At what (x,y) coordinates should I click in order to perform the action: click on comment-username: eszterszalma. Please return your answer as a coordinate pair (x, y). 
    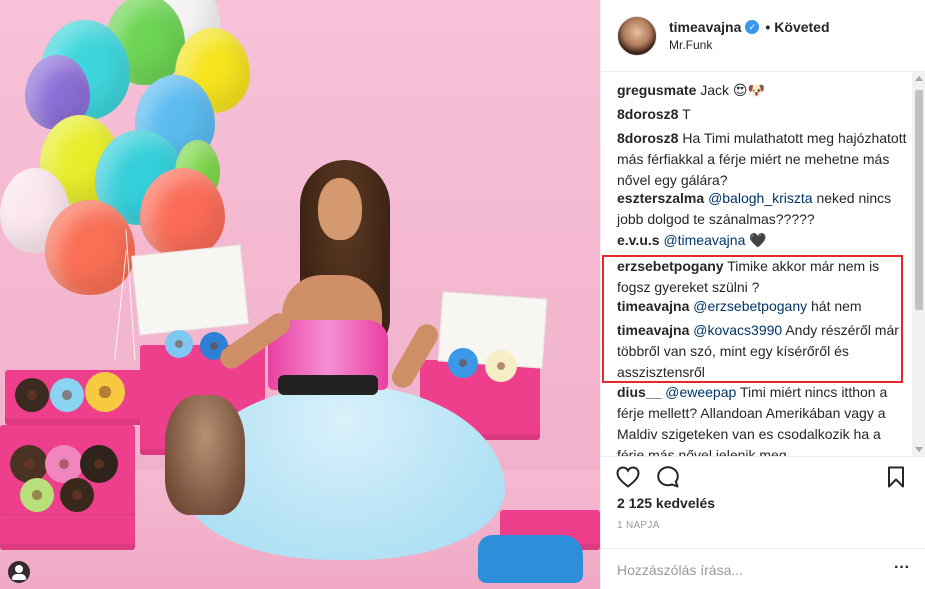
    Looking at the image, I should click on (660, 198).